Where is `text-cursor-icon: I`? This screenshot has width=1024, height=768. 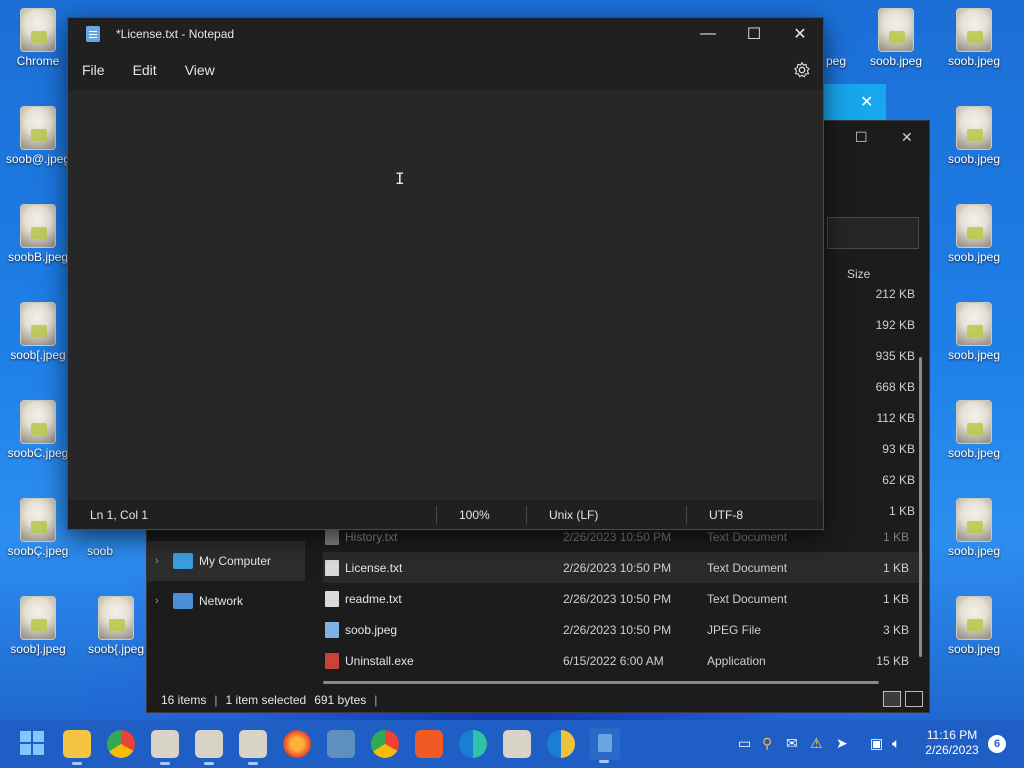 text-cursor-icon: I is located at coordinates (400, 178).